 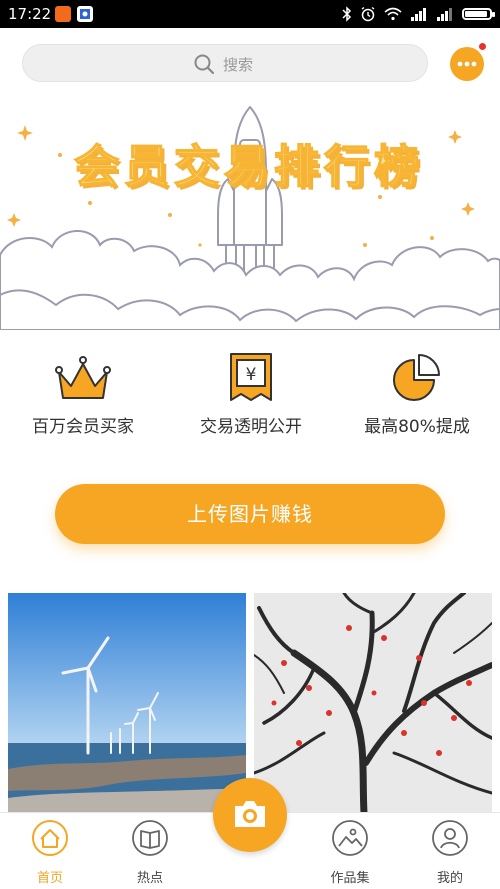 What do you see at coordinates (350, 878) in the screenshot?
I see `tab-label: 作品集` at bounding box center [350, 878].